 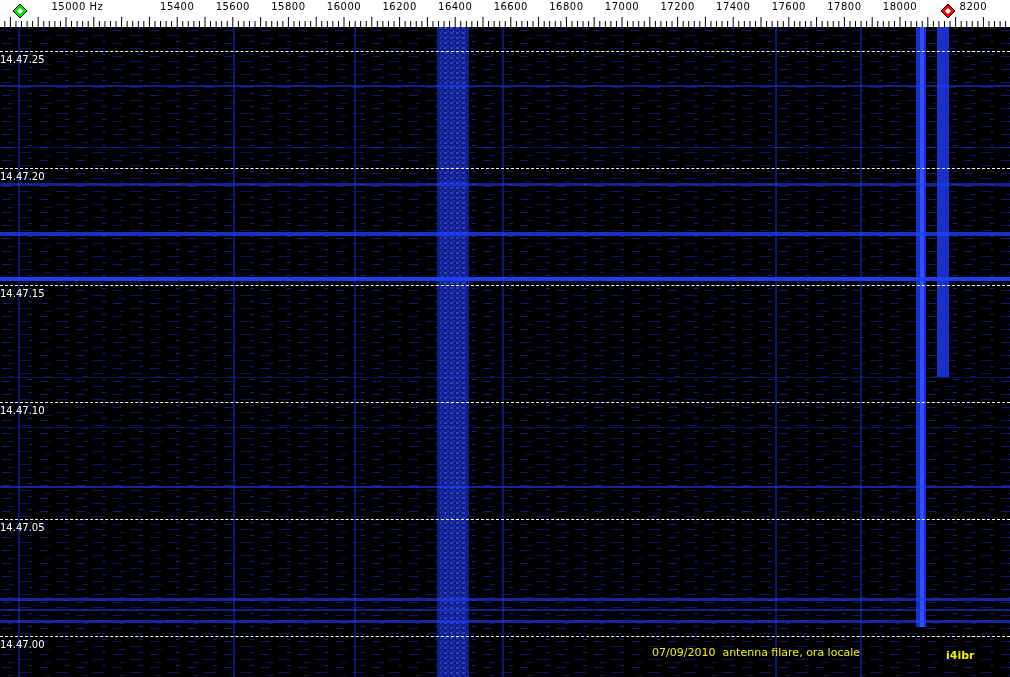 What do you see at coordinates (844, 6) in the screenshot?
I see `frequency-label: 17800` at bounding box center [844, 6].